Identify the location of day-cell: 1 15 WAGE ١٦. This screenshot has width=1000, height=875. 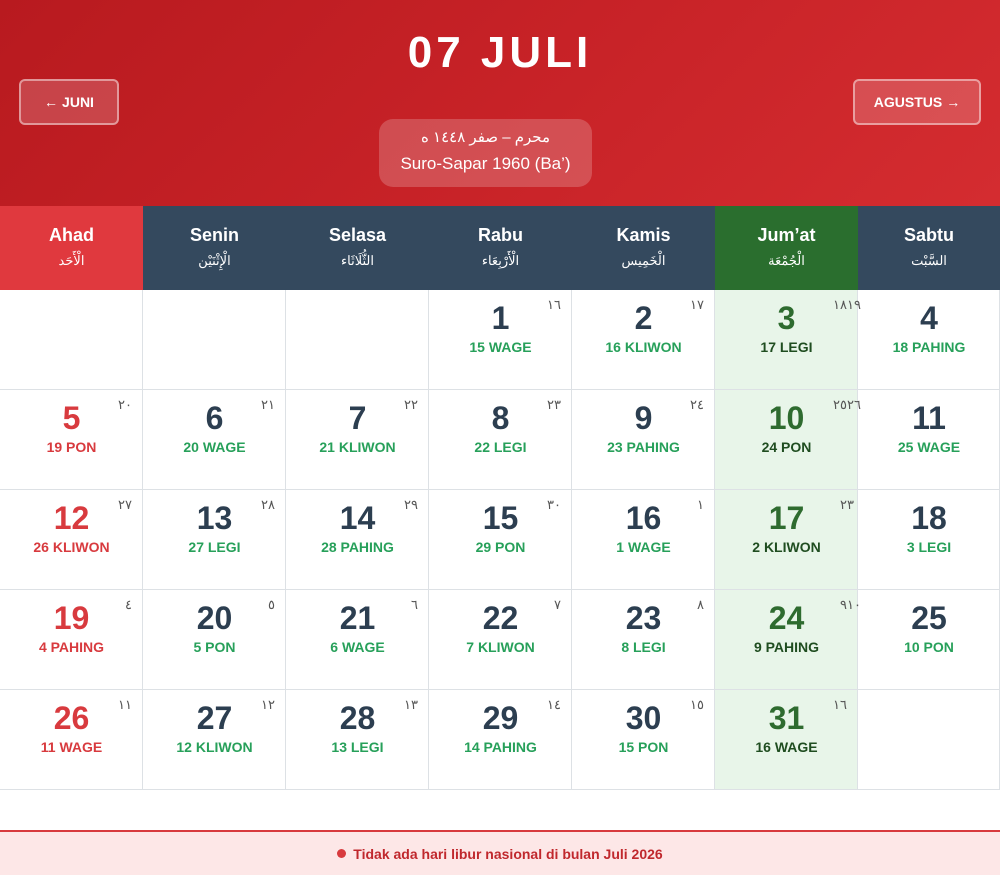
(500, 340).